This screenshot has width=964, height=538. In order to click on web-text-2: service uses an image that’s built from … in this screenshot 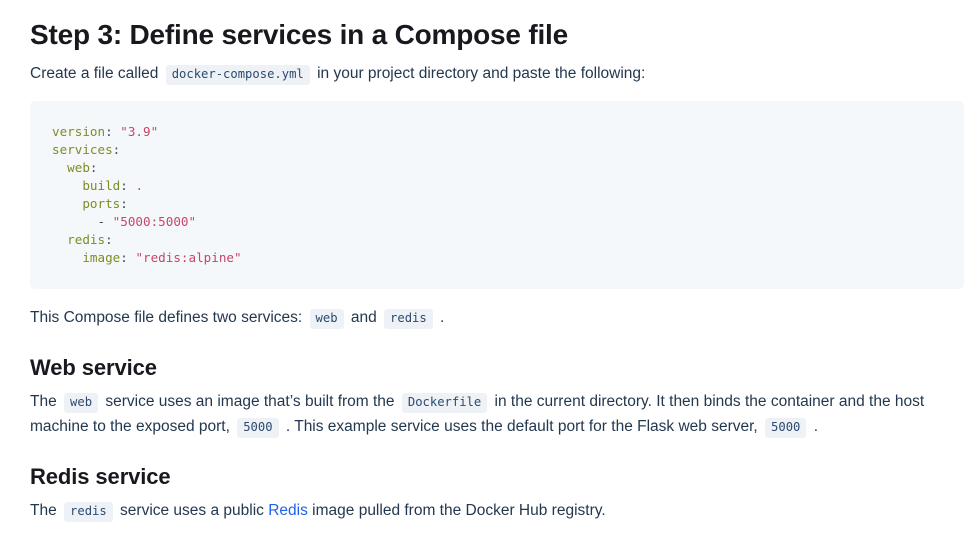, I will do `click(250, 401)`.